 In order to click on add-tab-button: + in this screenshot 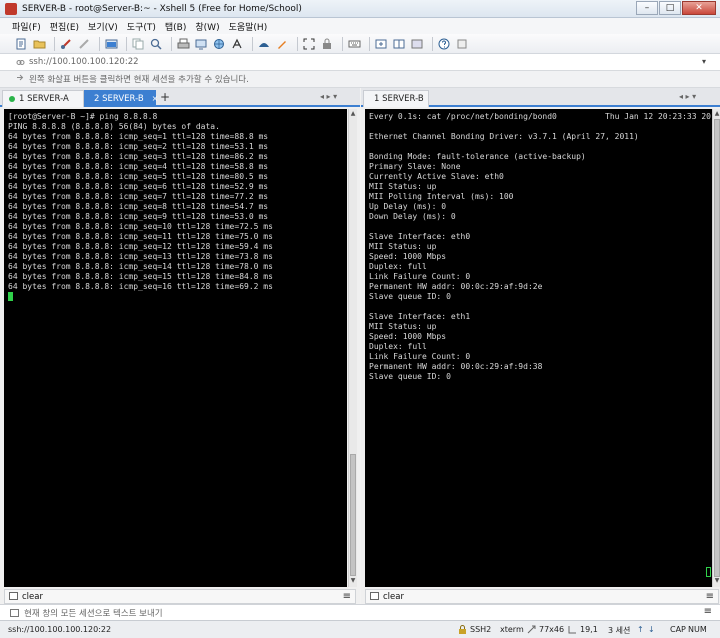, I will do `click(165, 98)`.